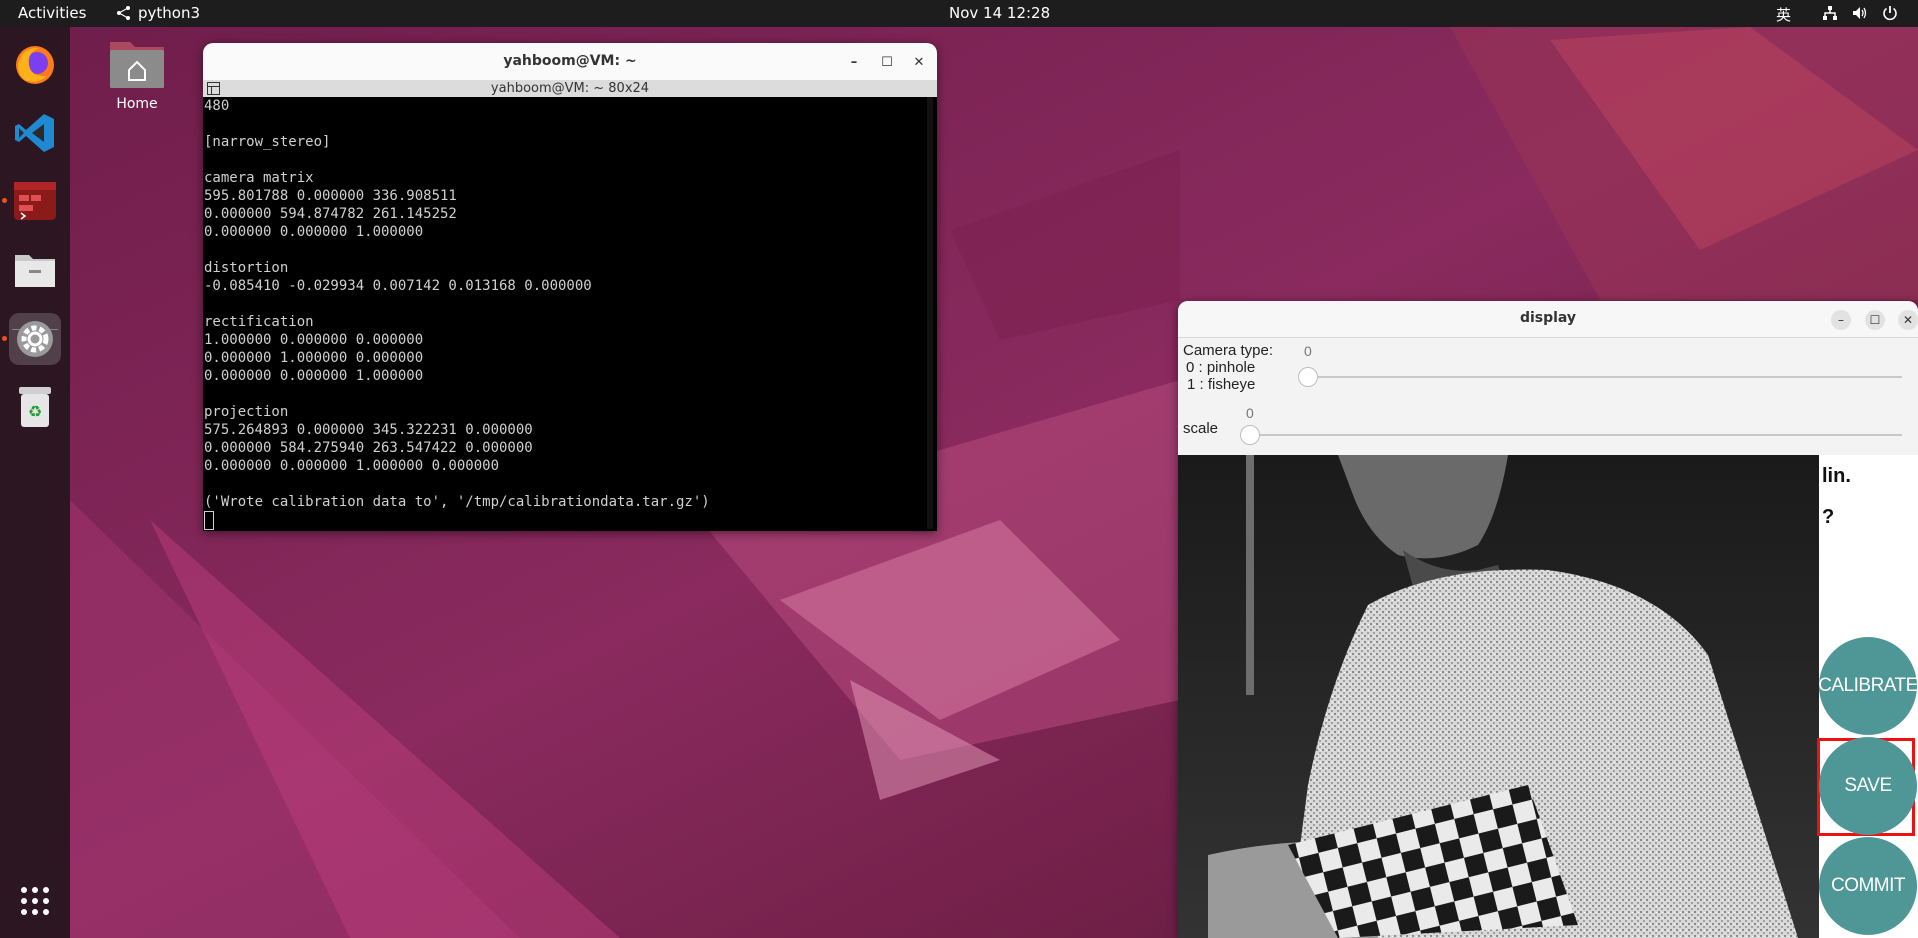 The width and height of the screenshot is (1918, 938). I want to click on terminal-line: [narrow_stereo], so click(267, 142).